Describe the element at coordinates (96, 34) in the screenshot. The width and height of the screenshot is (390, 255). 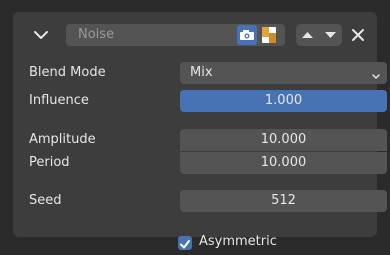
I see `modifier-name-text: Noise` at that location.